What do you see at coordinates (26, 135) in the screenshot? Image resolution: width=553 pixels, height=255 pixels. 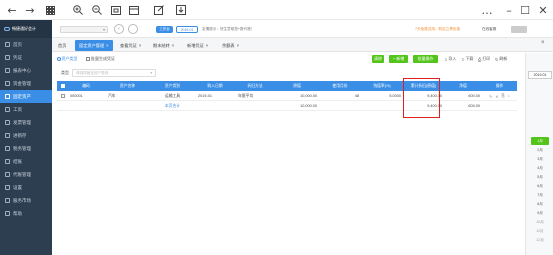 I see `sidebar-item: 进销存` at bounding box center [26, 135].